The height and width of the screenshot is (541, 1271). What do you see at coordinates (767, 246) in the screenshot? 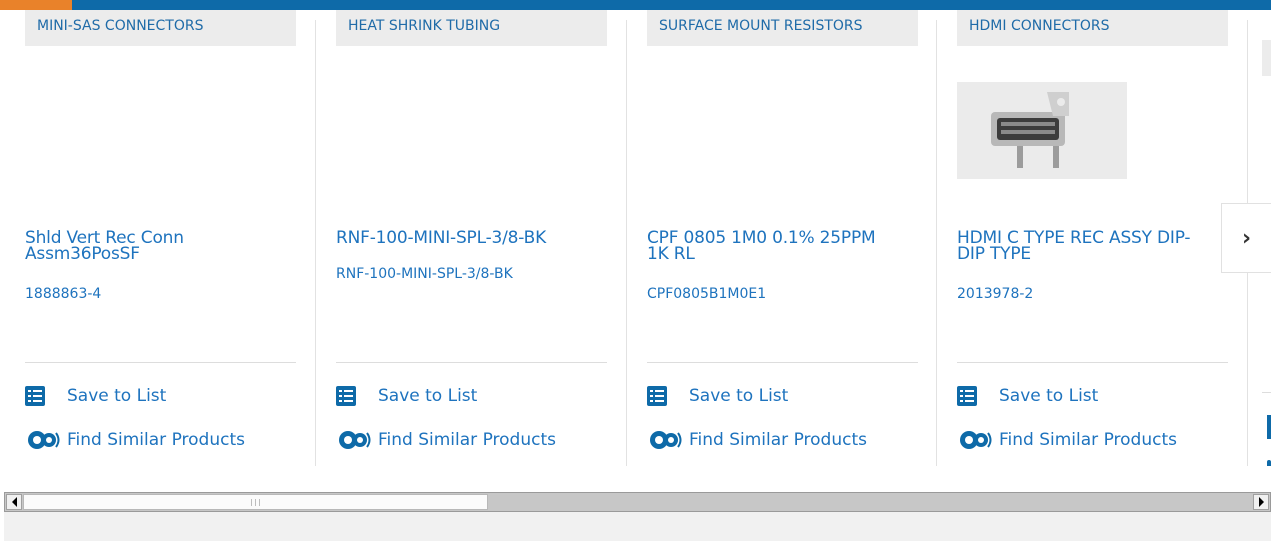
I see `product-title-link: CPF 0805 1M0 0.1% 25PPM 1K RL` at bounding box center [767, 246].